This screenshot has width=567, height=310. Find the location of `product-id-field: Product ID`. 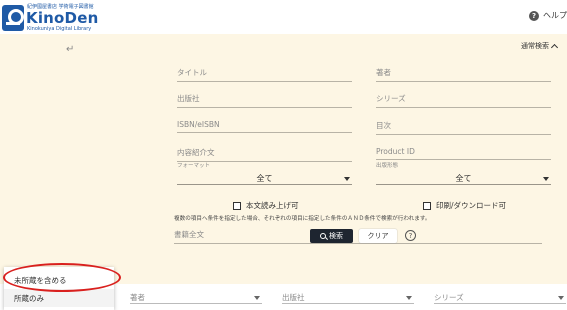

product-id-field: Product ID is located at coordinates (463, 153).